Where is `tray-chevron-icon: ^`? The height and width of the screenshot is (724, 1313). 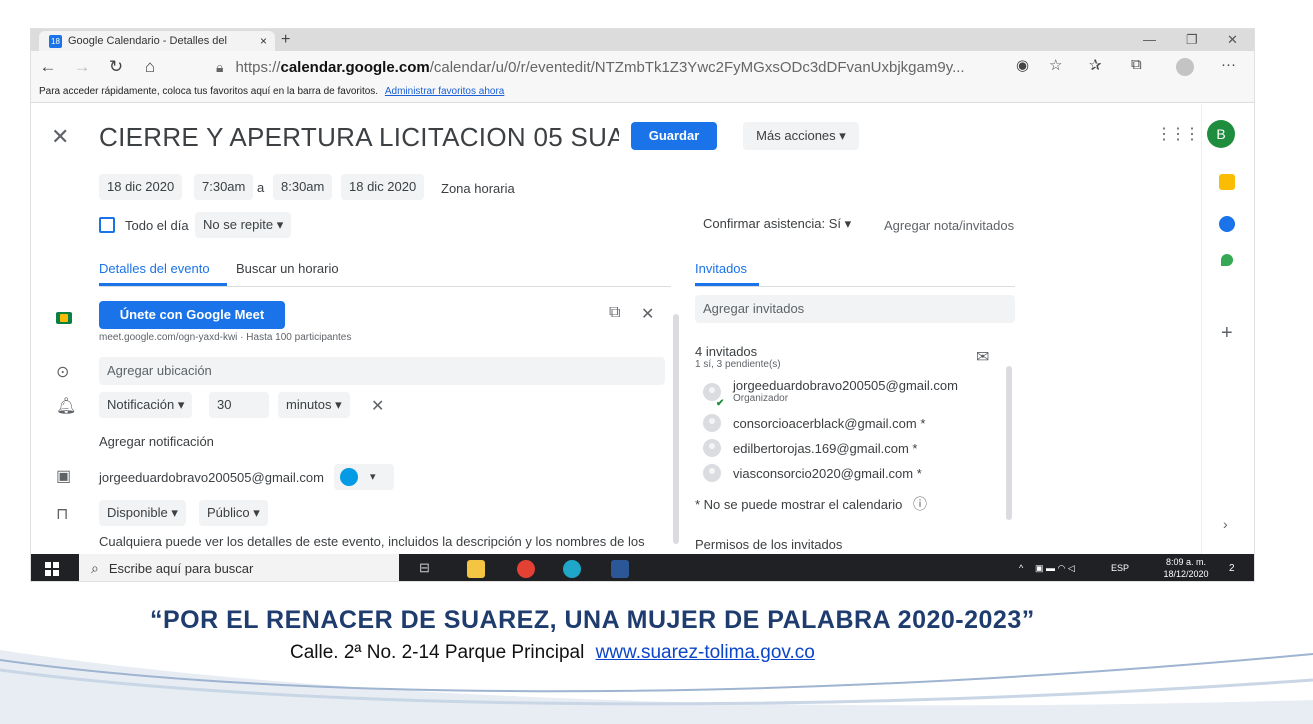
tray-chevron-icon: ^ is located at coordinates (1021, 567).